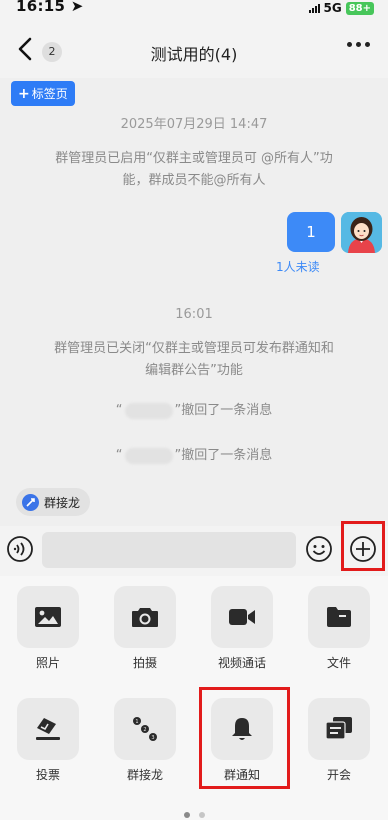 Image resolution: width=388 pixels, height=820 pixels. What do you see at coordinates (194, 12) in the screenshot?
I see `status-bar: 16:15 ➤ 5G 88+` at bounding box center [194, 12].